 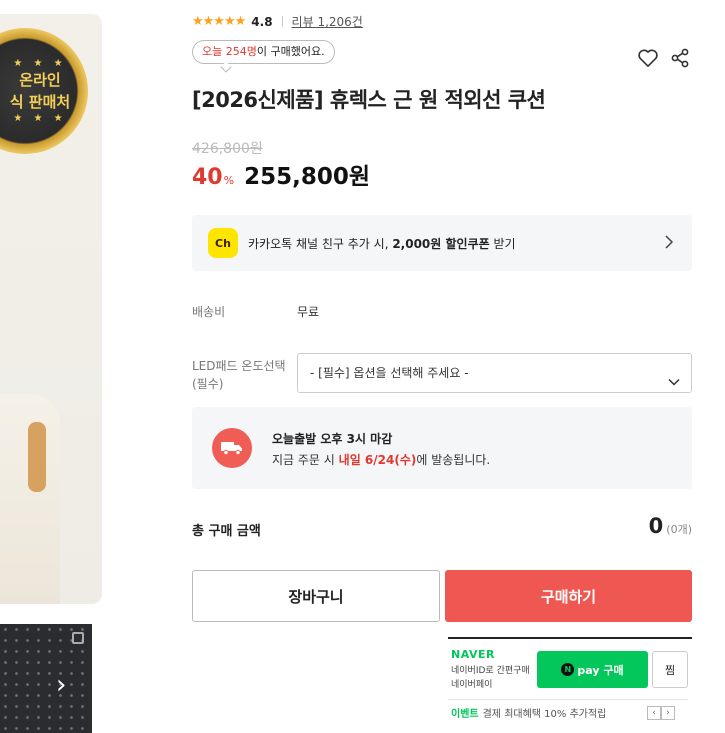 I want to click on purchase-count-suffix: 이 구매했어요., so click(x=290, y=51).